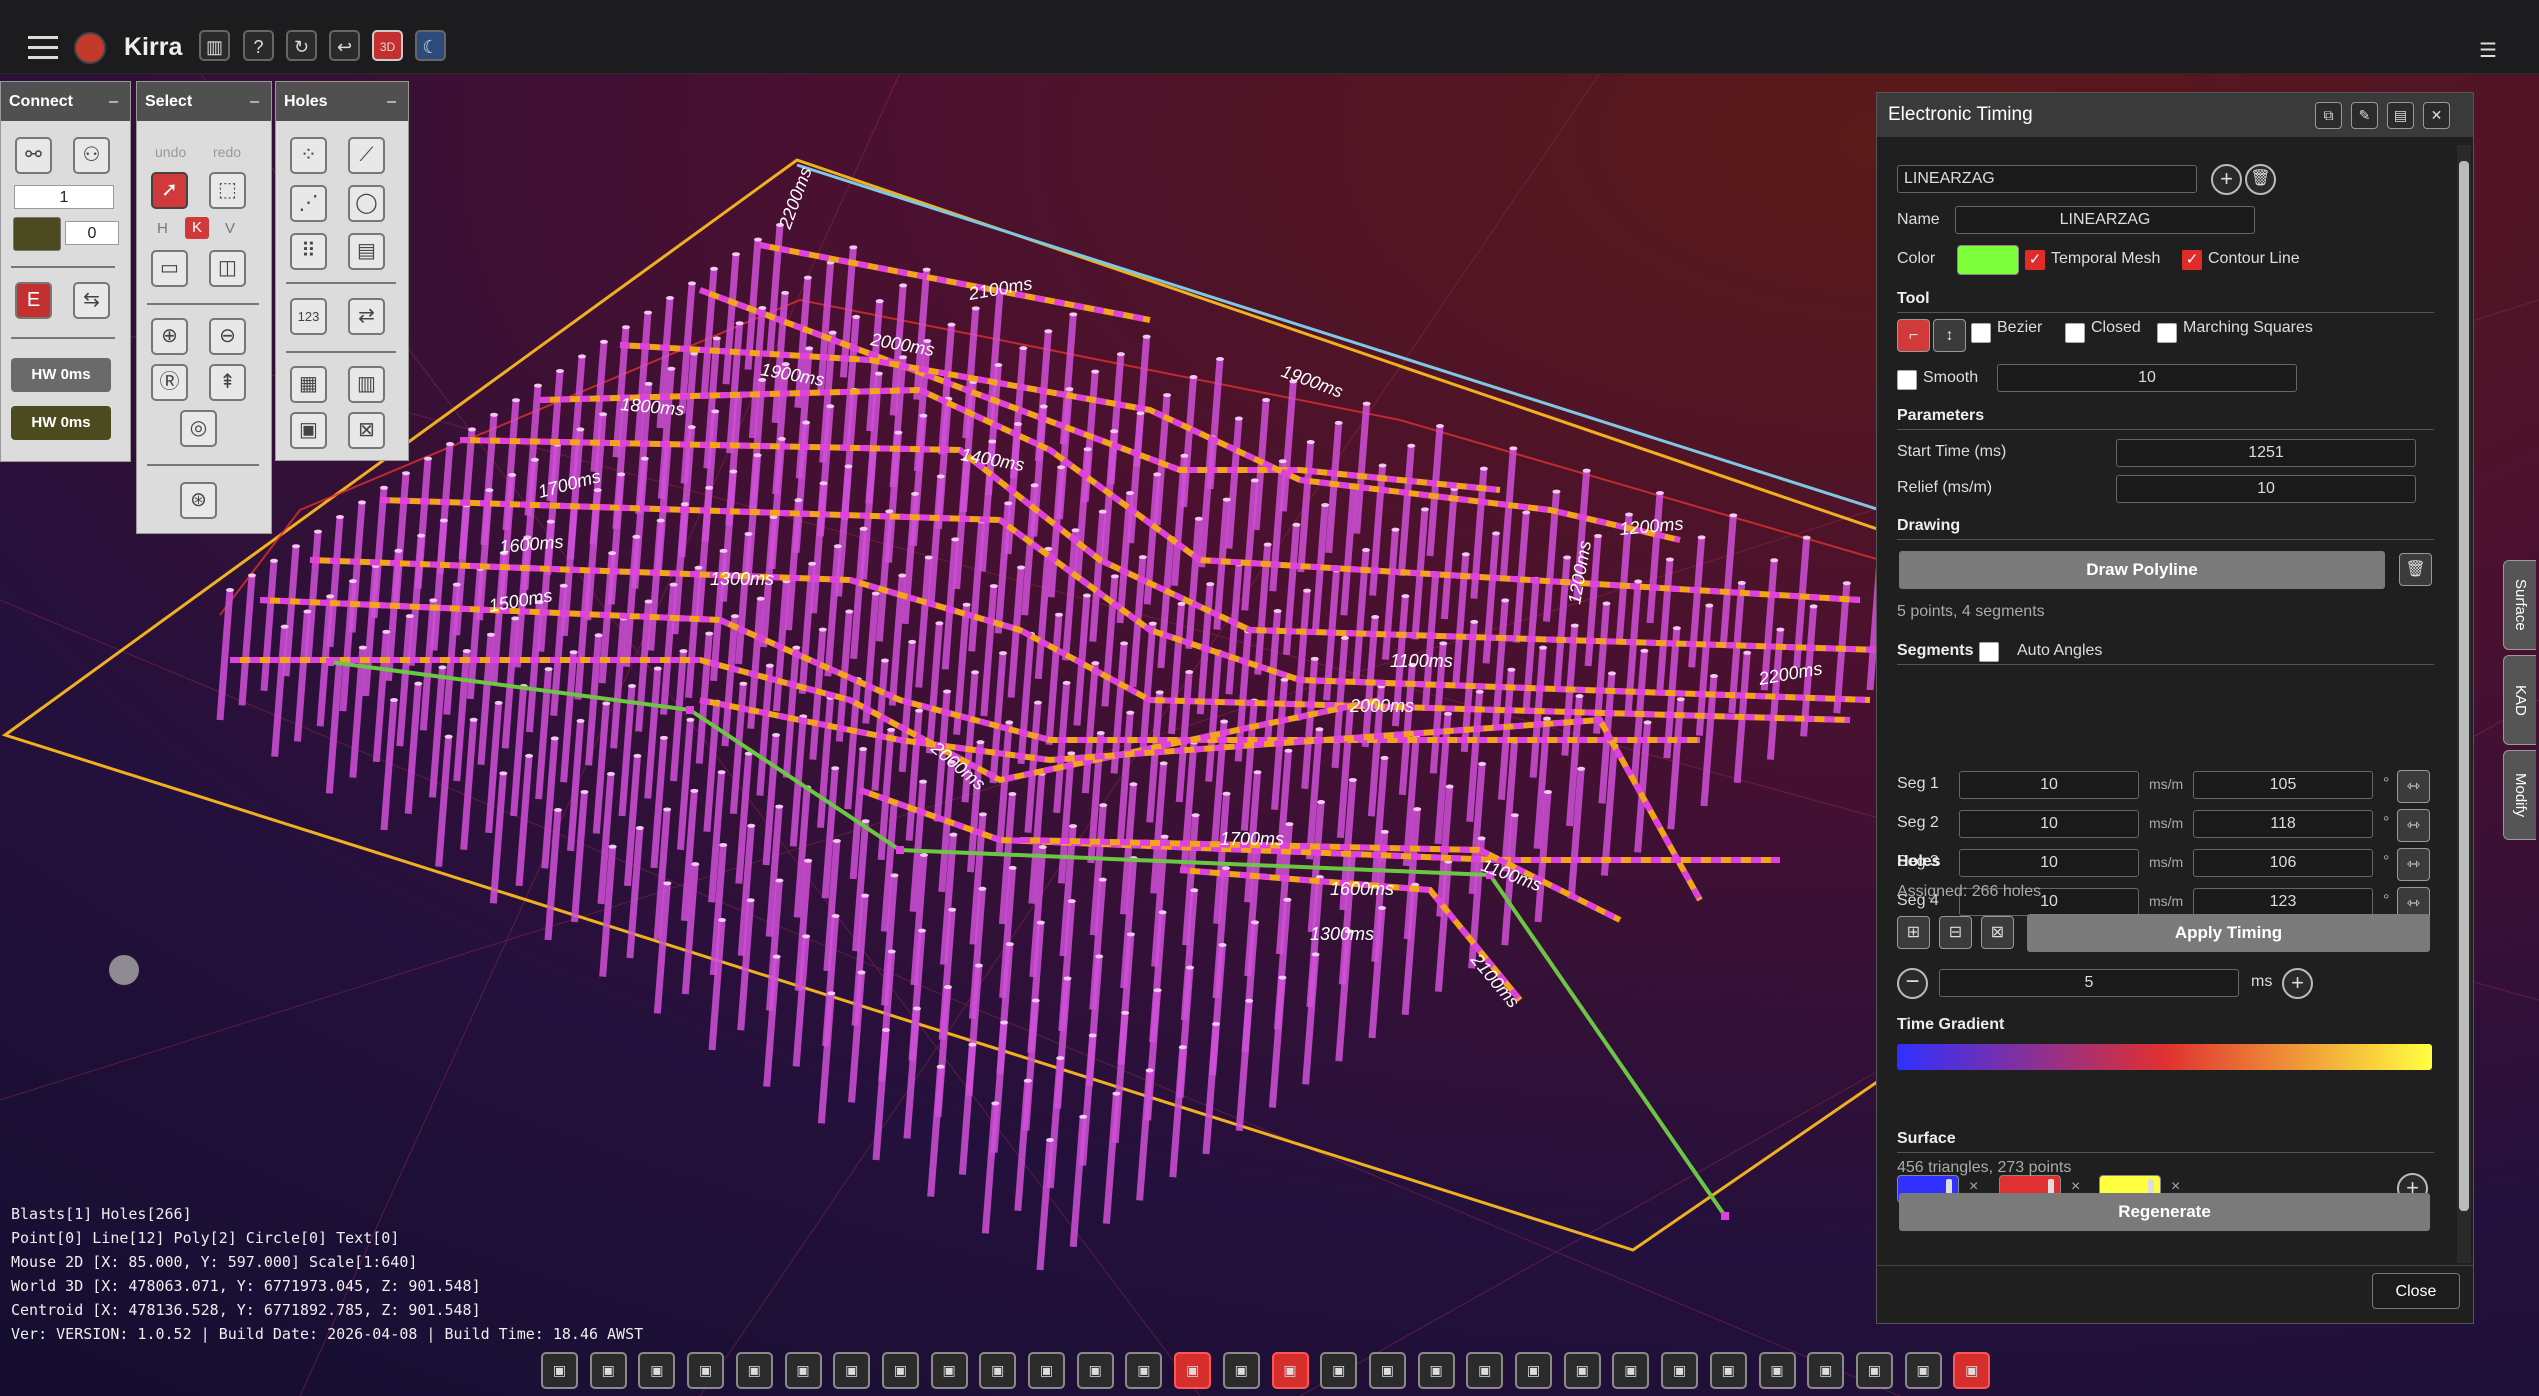  What do you see at coordinates (344, 45) in the screenshot?
I see `undo-icon: ↩` at bounding box center [344, 45].